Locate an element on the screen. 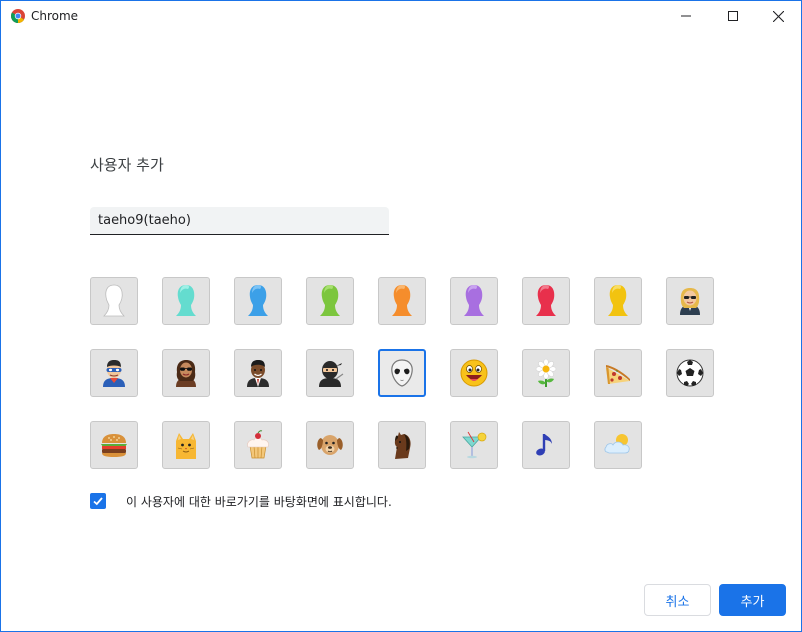  page-title: 사용자 추가 is located at coordinates (127, 165).